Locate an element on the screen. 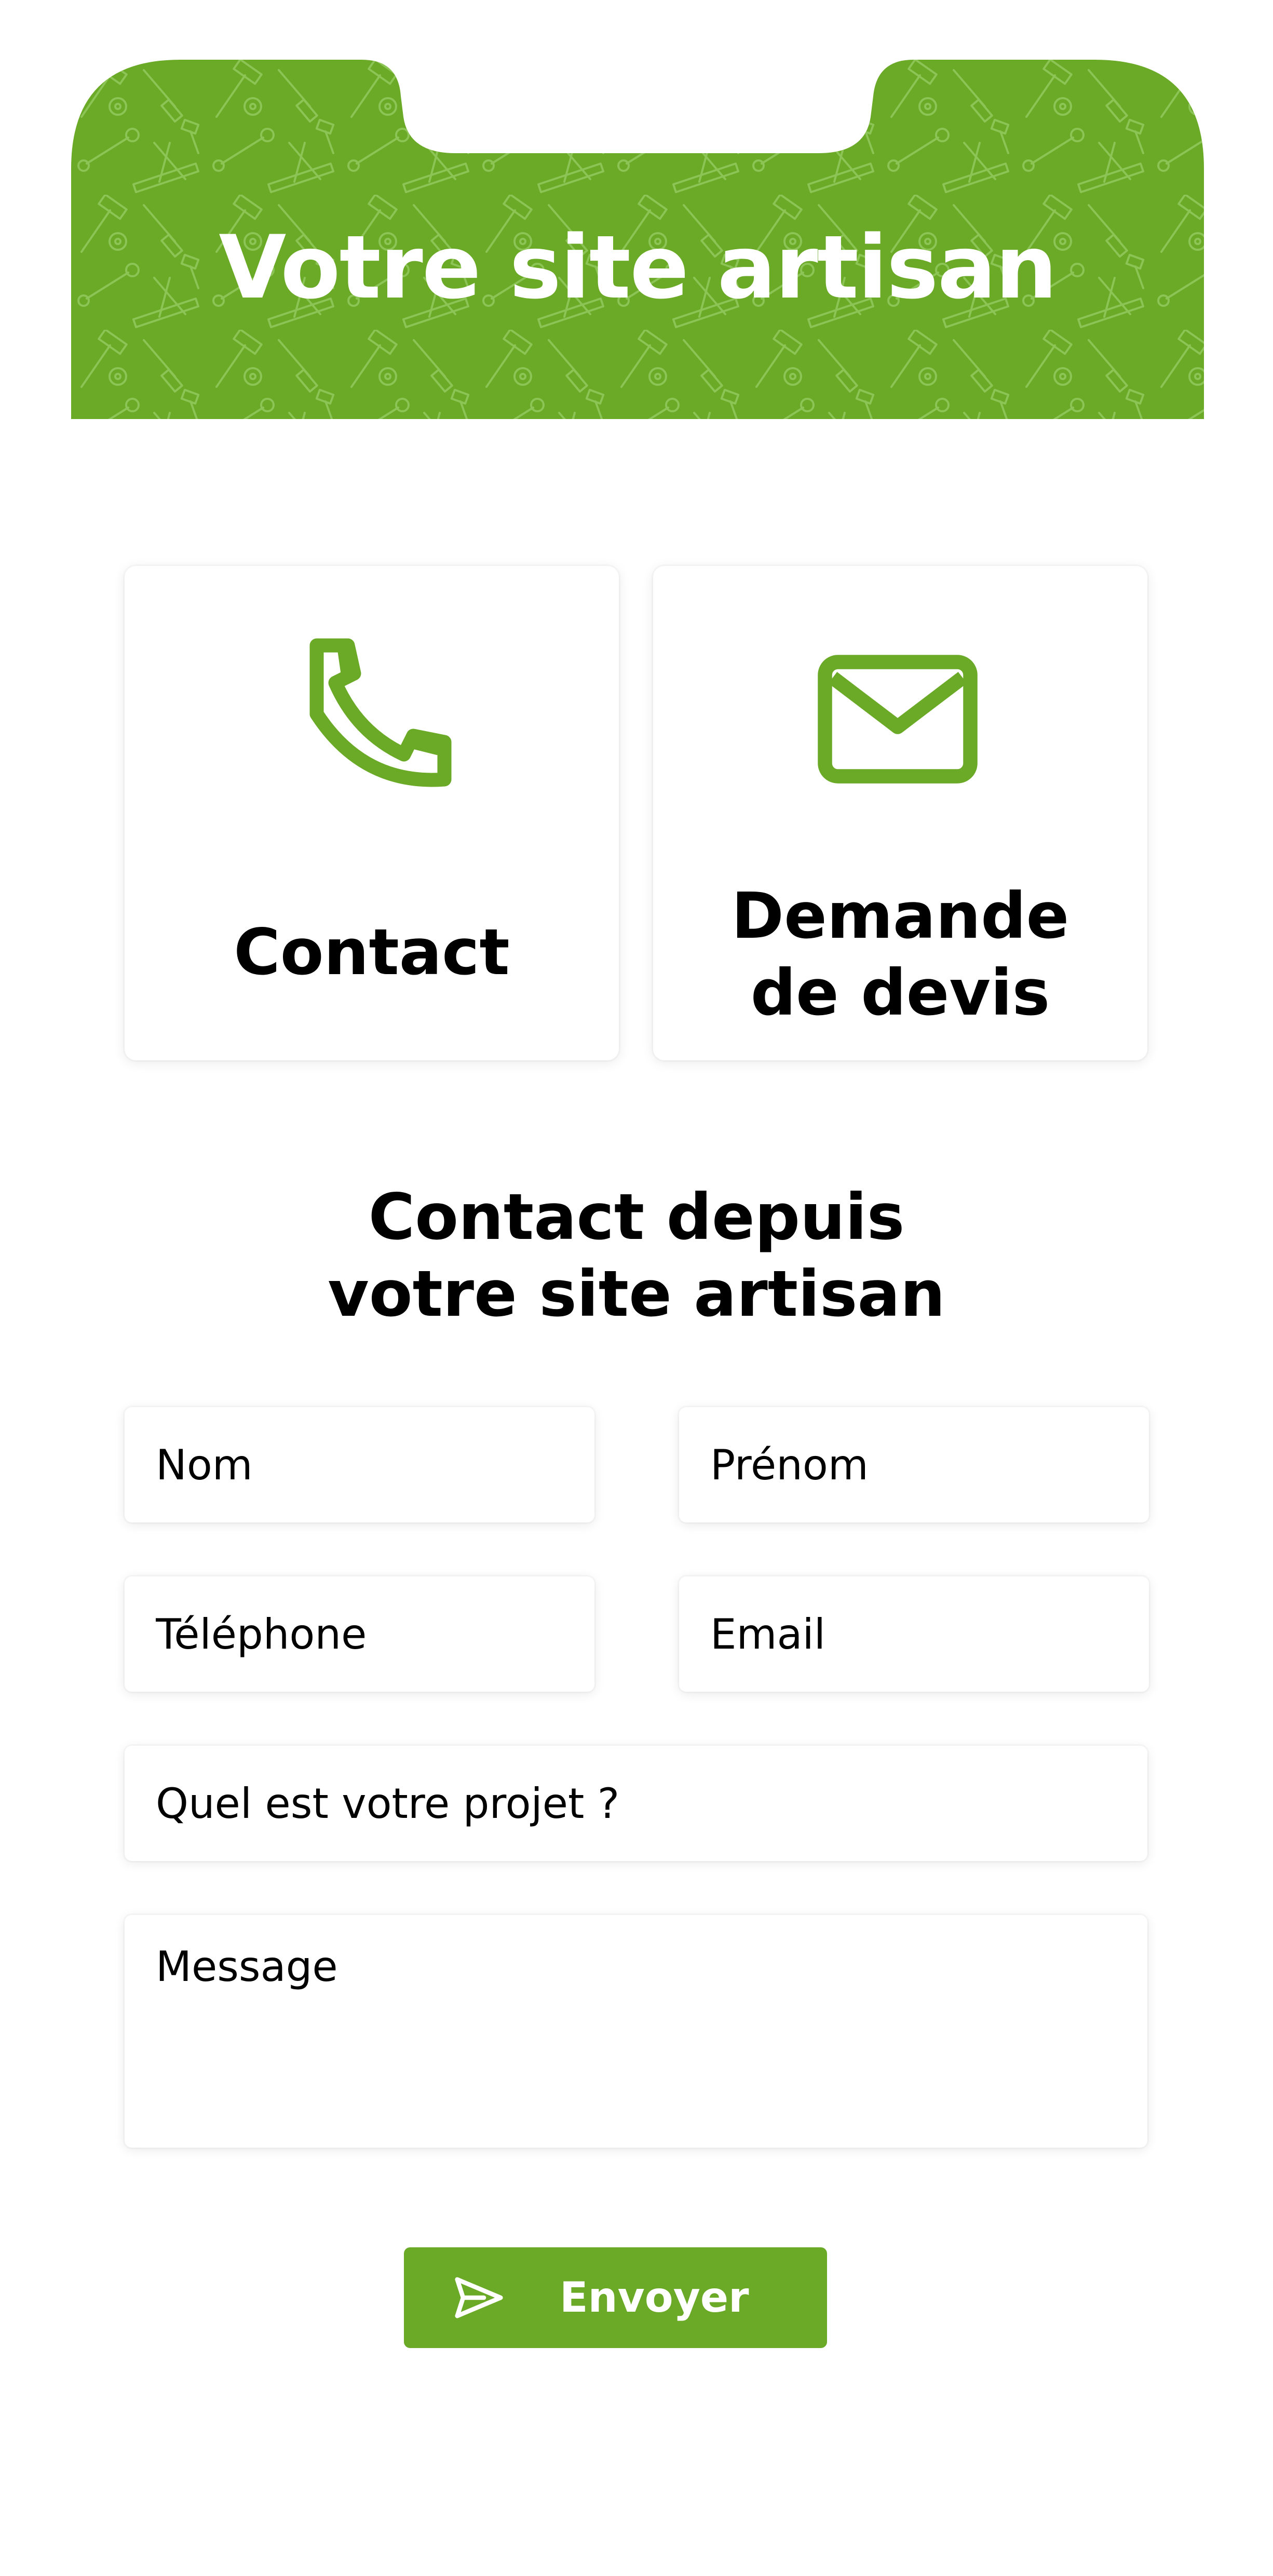 This screenshot has width=1273, height=2576. telephone-input is located at coordinates (359, 1634).